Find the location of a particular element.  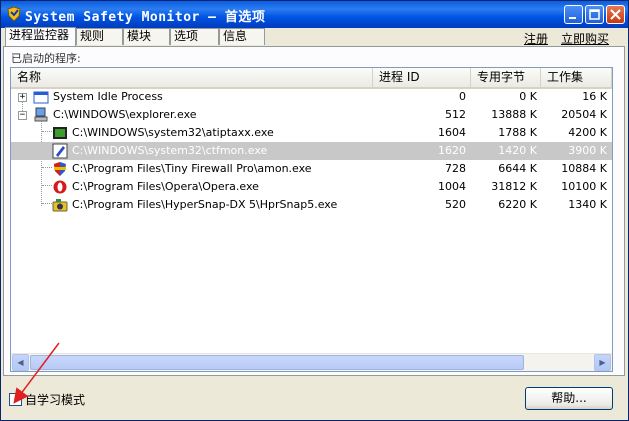

private-bytes: 6220 K is located at coordinates (517, 204).